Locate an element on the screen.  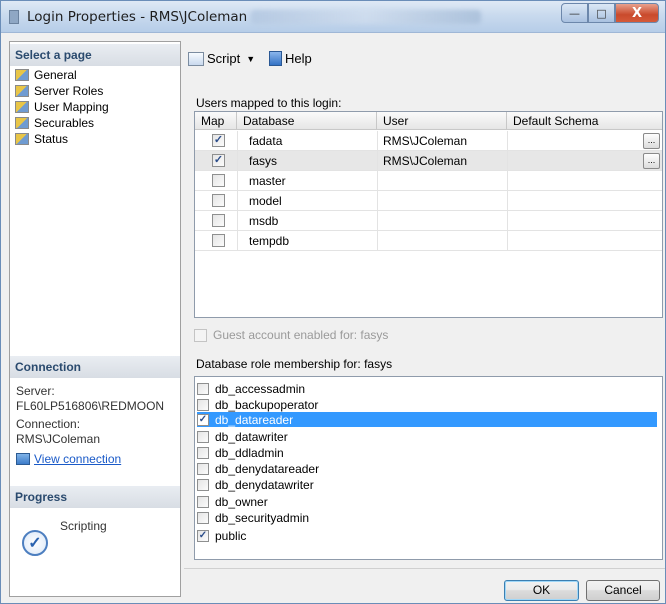
server-label: Server: is located at coordinates (35, 391).